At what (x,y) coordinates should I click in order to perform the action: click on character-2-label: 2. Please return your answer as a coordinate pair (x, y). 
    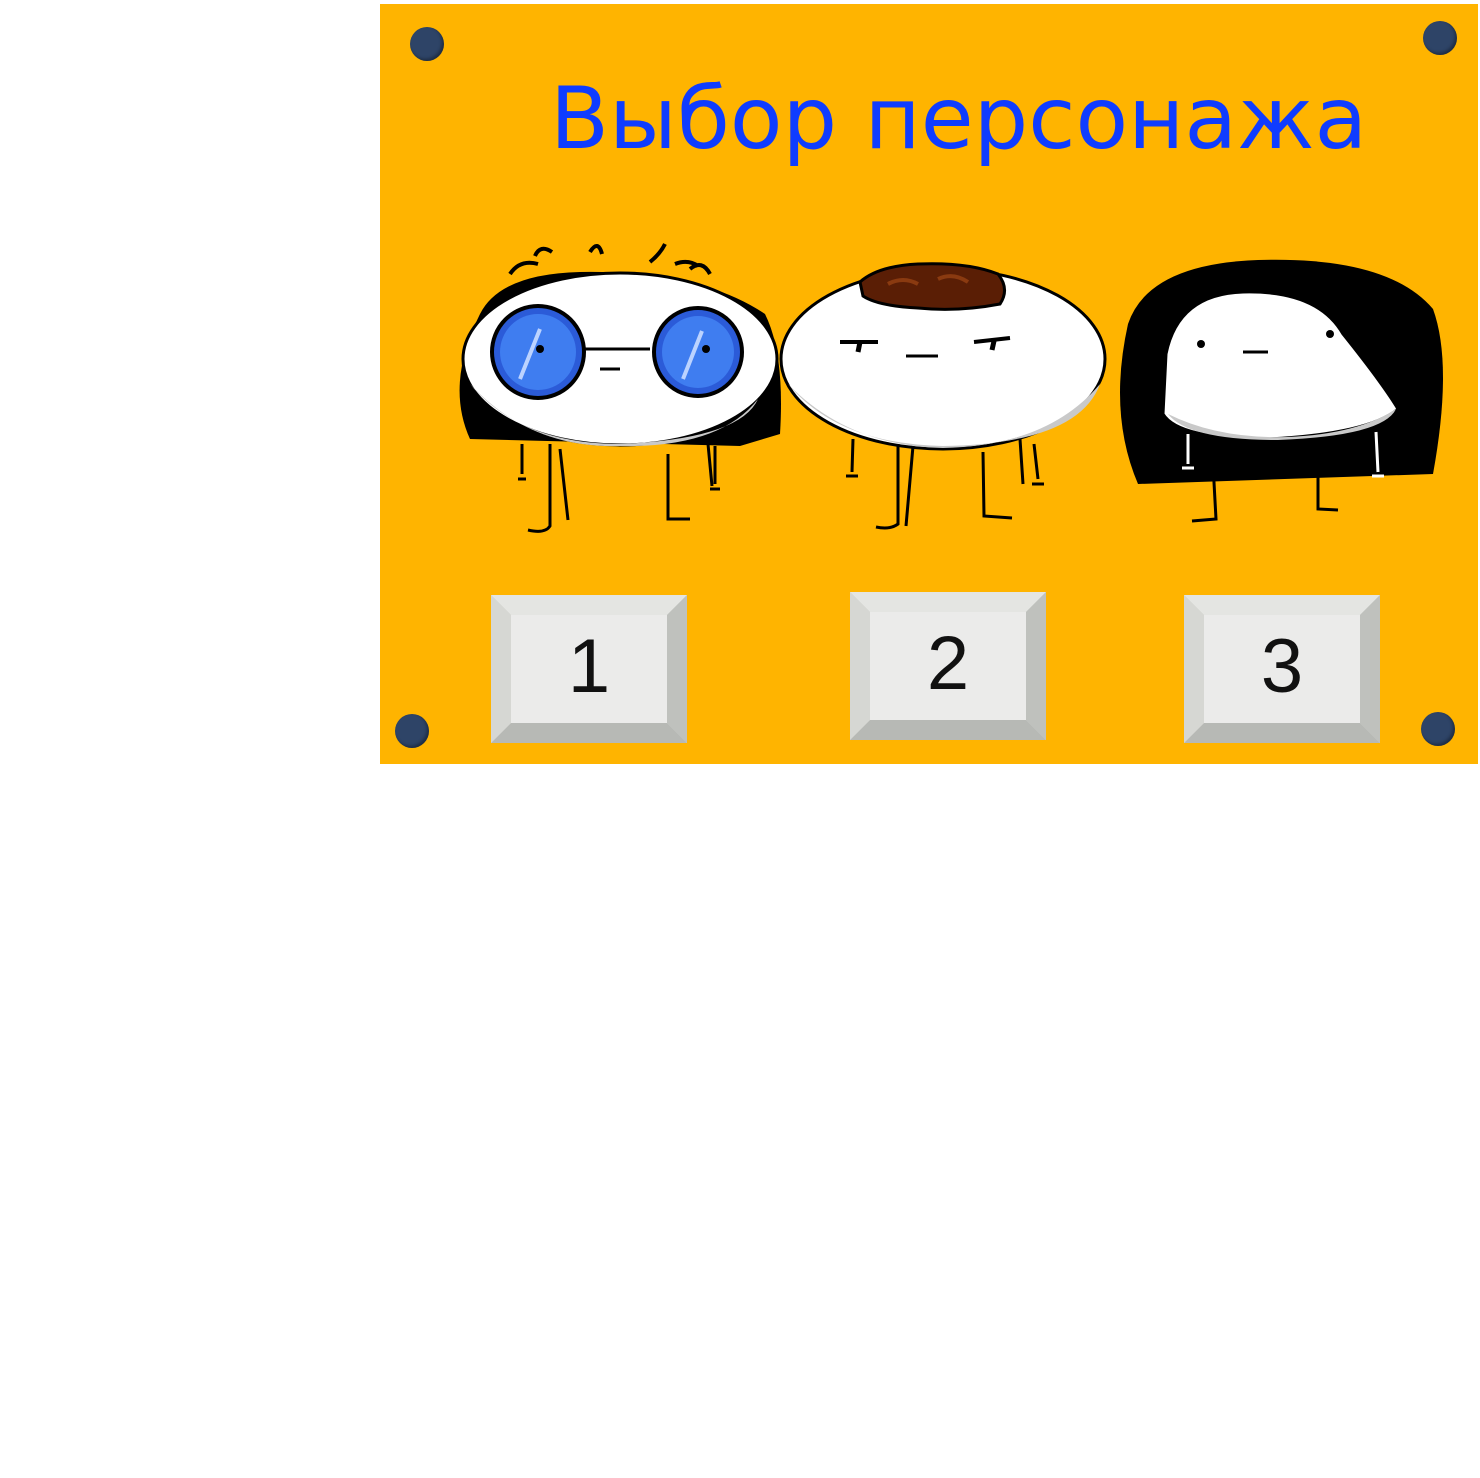
    Looking at the image, I should click on (948, 663).